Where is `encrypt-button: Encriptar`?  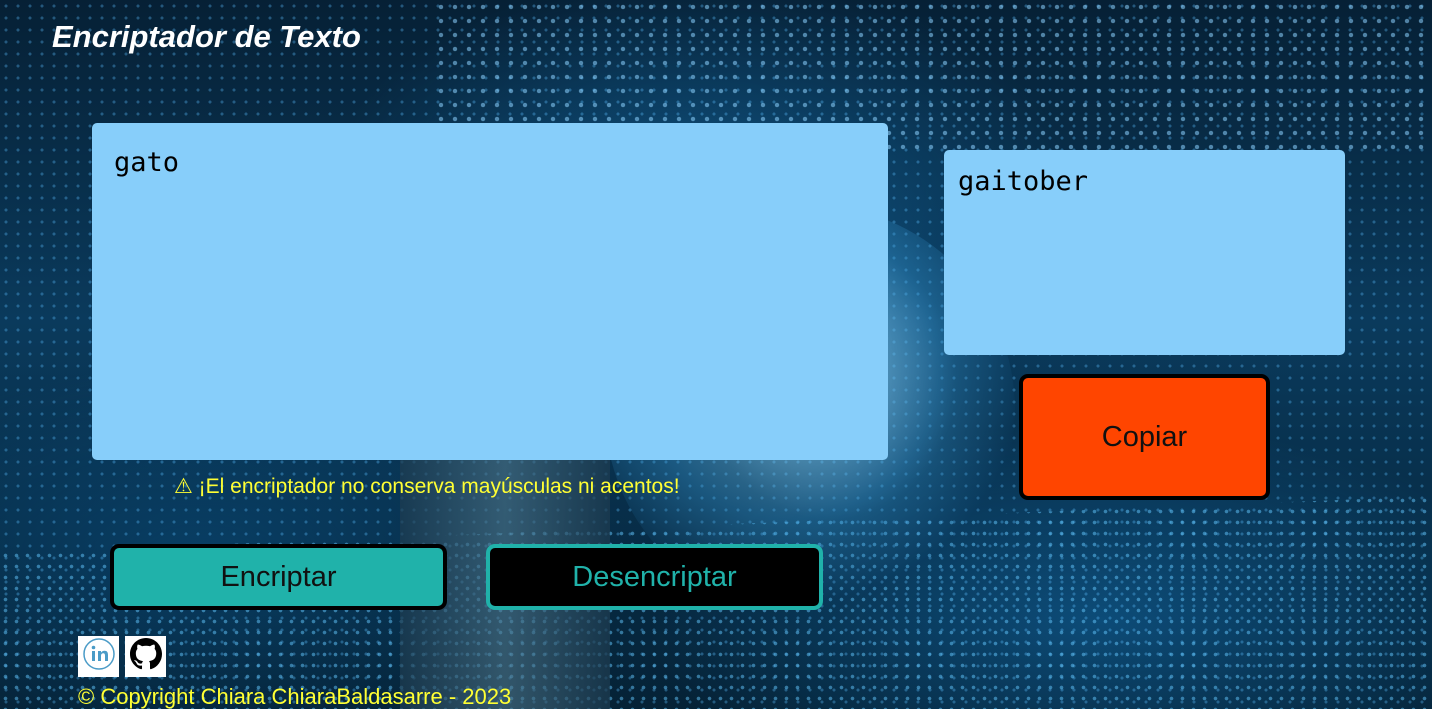
encrypt-button: Encriptar is located at coordinates (278, 577).